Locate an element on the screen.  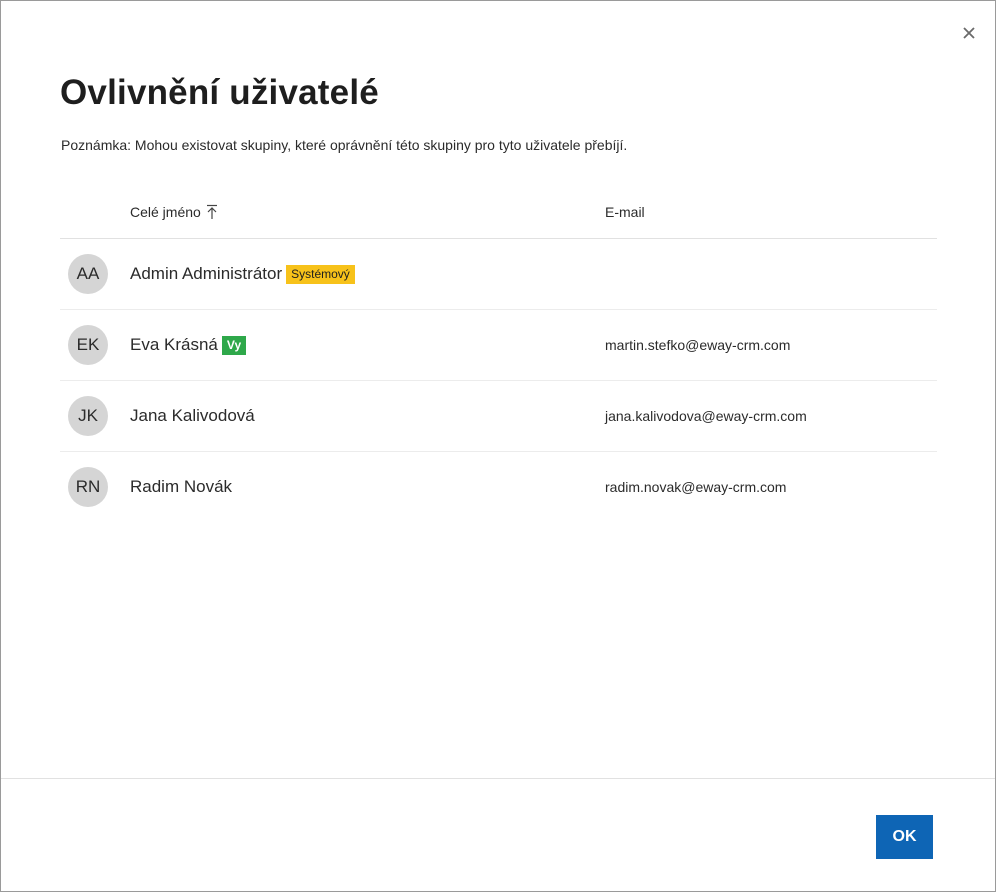
column-header-name: Celé jméno is located at coordinates (174, 212).